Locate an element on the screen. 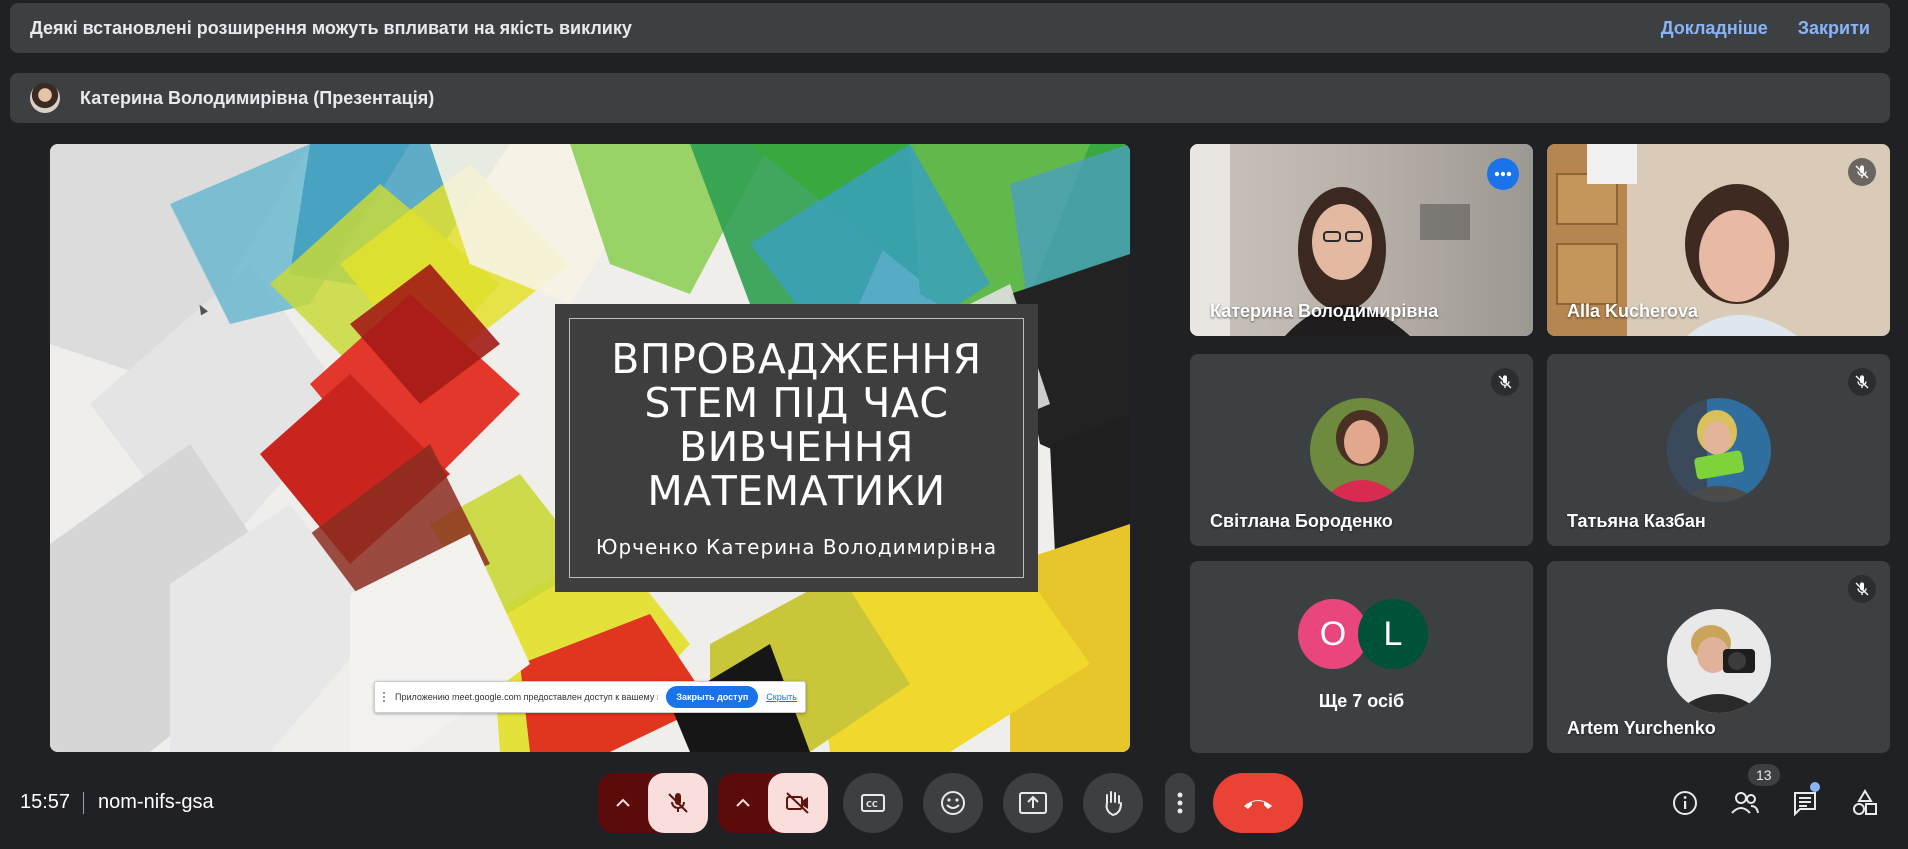 The image size is (1908, 849). others-tile: O L Ще 7 осіб is located at coordinates (1361, 657).